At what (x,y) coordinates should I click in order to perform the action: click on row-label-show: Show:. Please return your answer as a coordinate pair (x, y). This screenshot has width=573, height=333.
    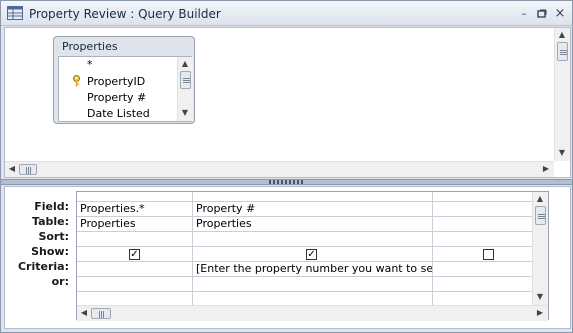
    Looking at the image, I should click on (50, 251).